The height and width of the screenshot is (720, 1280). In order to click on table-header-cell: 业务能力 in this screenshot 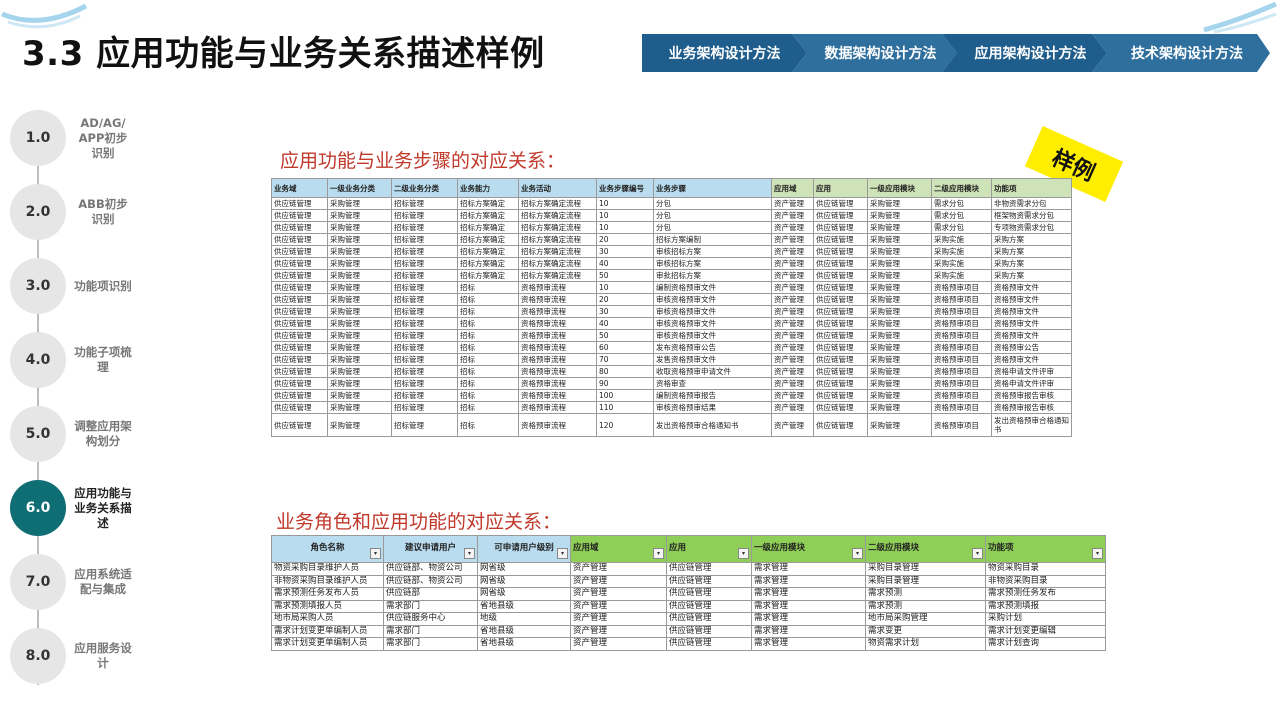, I will do `click(488, 188)`.